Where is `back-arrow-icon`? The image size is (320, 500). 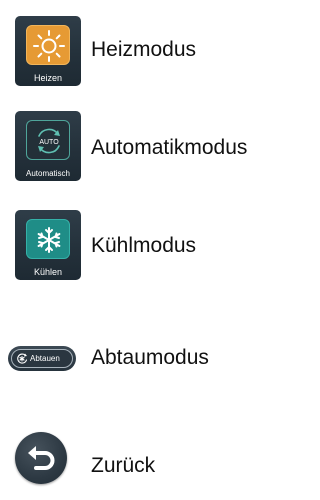
back-arrow-icon is located at coordinates (41, 458).